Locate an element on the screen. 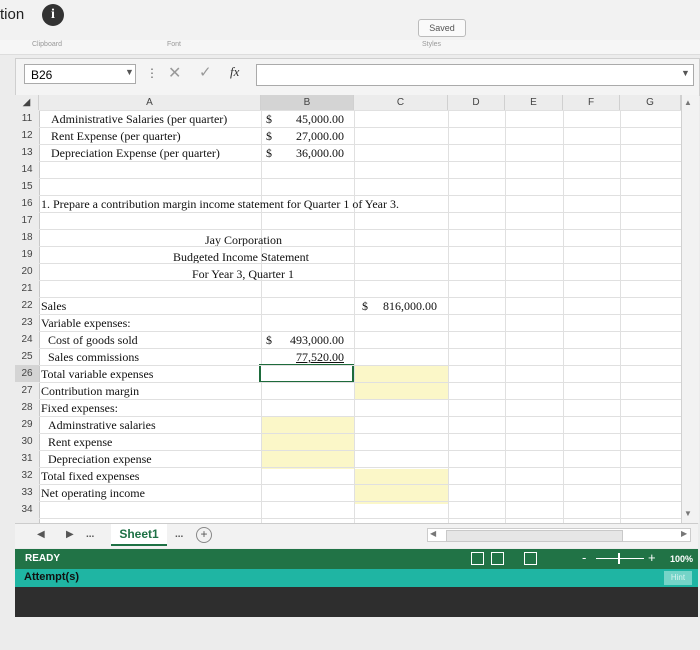 This screenshot has height=650, width=700. attempts-label: Attempt(s) is located at coordinates (51, 577).